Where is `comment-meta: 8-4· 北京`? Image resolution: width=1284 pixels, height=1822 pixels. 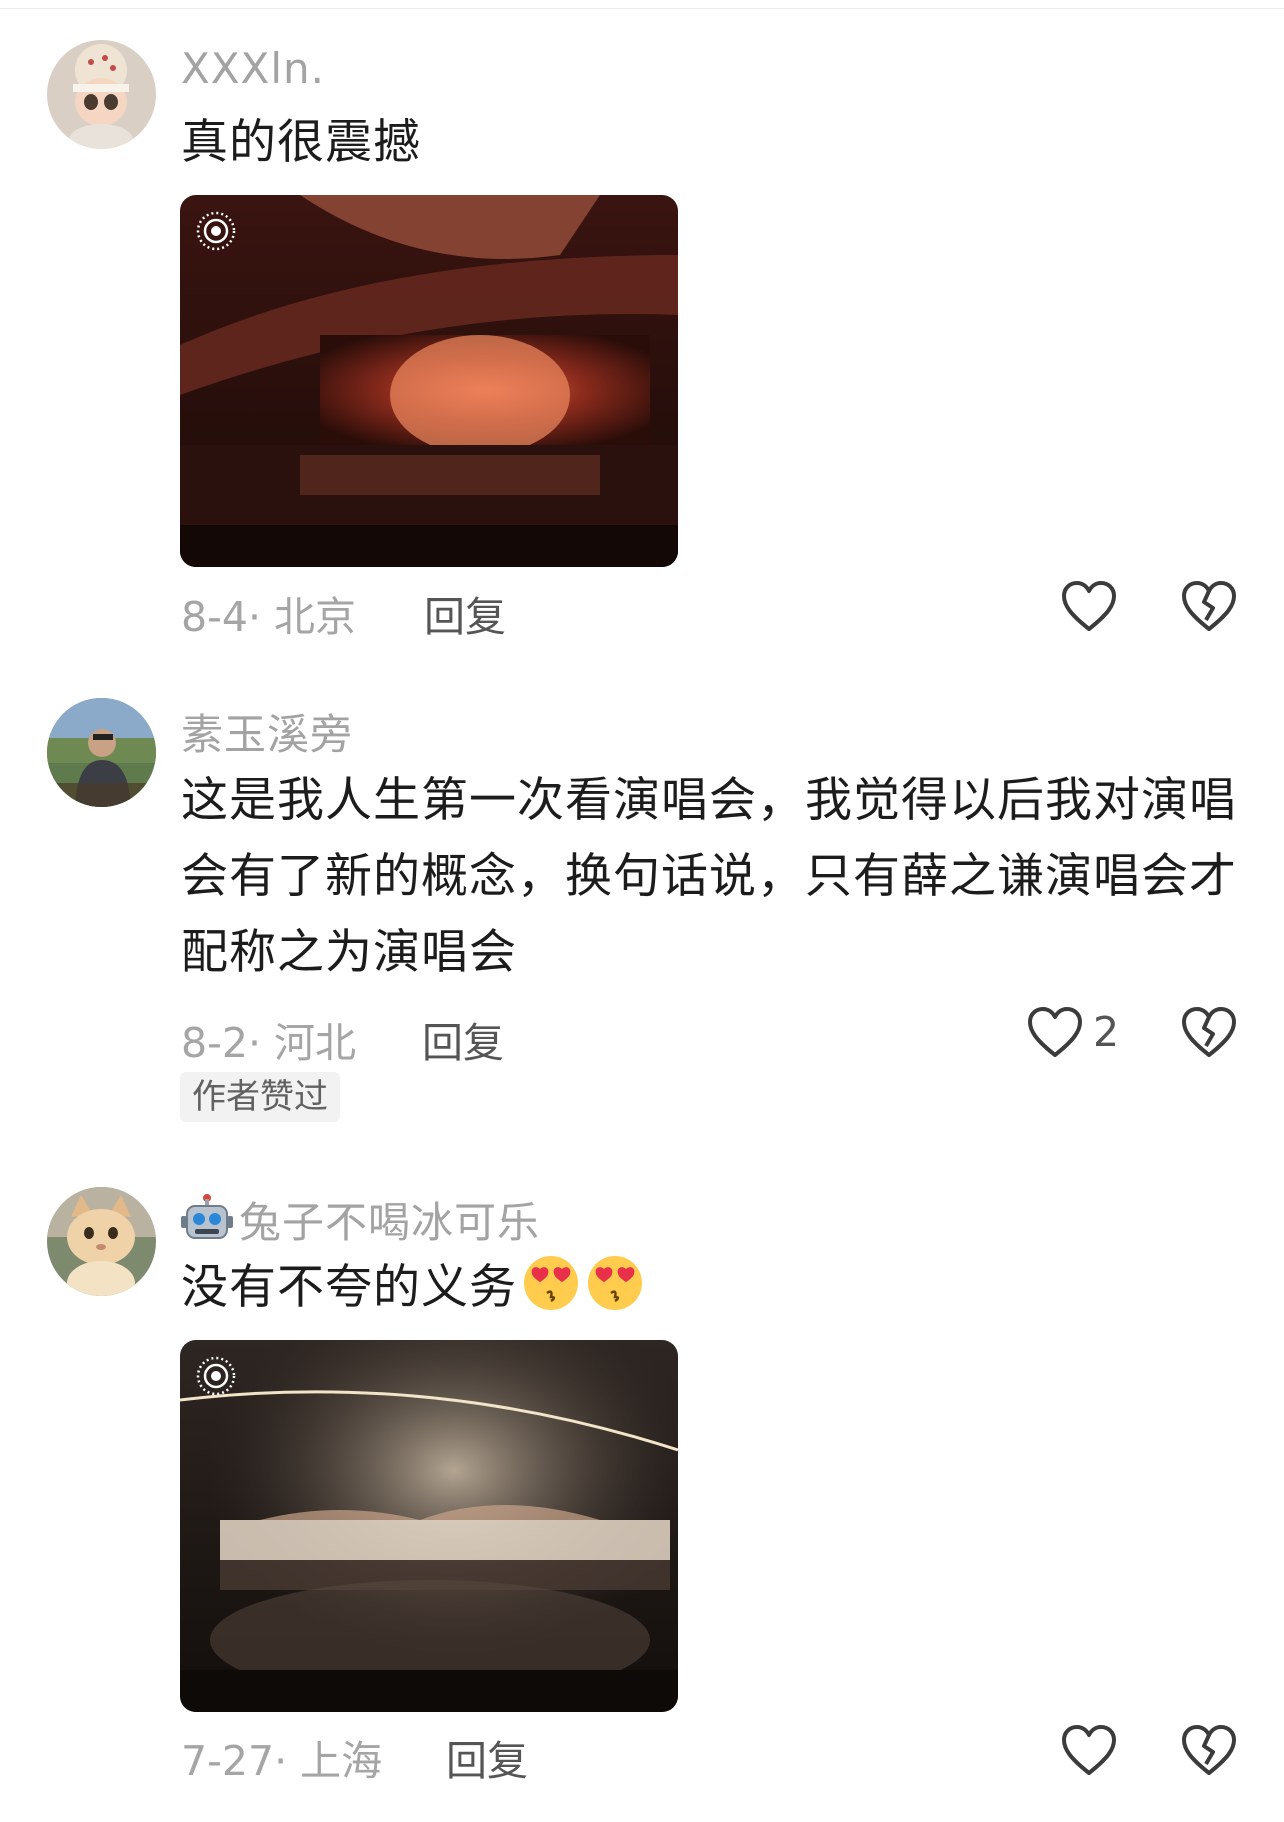
comment-meta: 8-4· 北京 is located at coordinates (269, 617).